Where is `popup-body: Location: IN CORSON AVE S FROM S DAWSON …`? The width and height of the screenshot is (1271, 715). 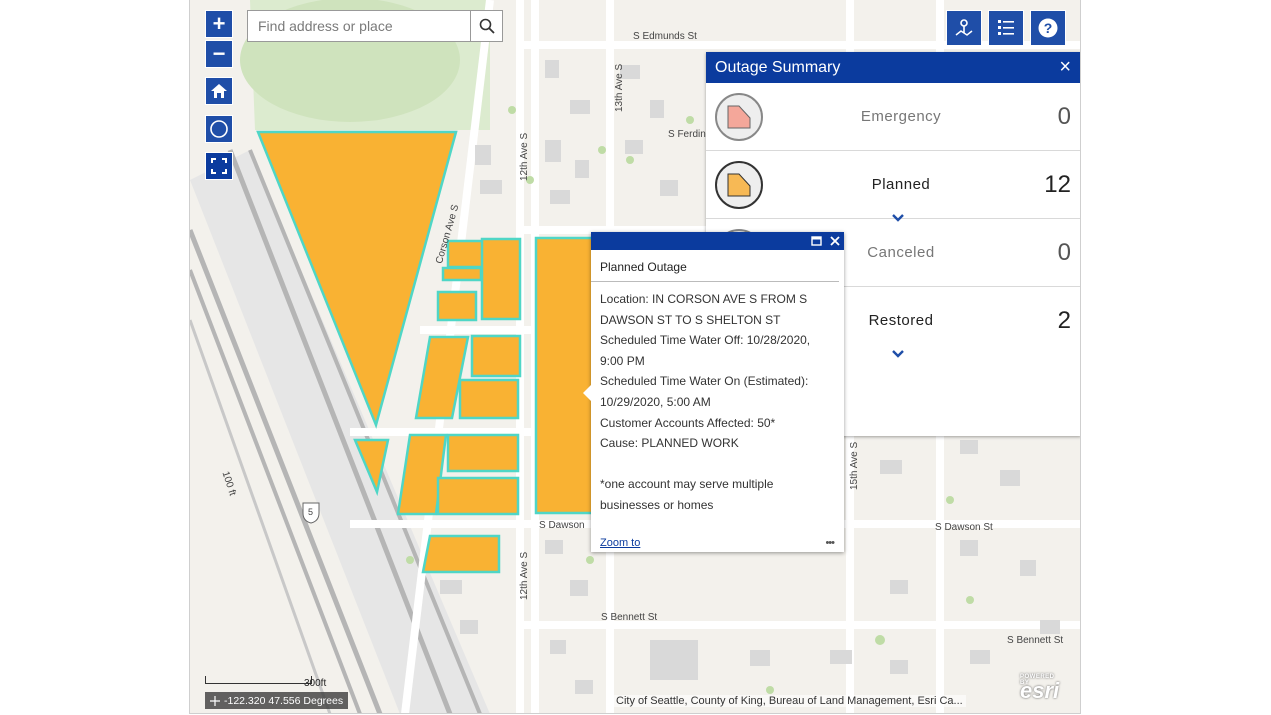
popup-body: Location: IN CORSON AVE S FROM S DAWSON … is located at coordinates (717, 399).